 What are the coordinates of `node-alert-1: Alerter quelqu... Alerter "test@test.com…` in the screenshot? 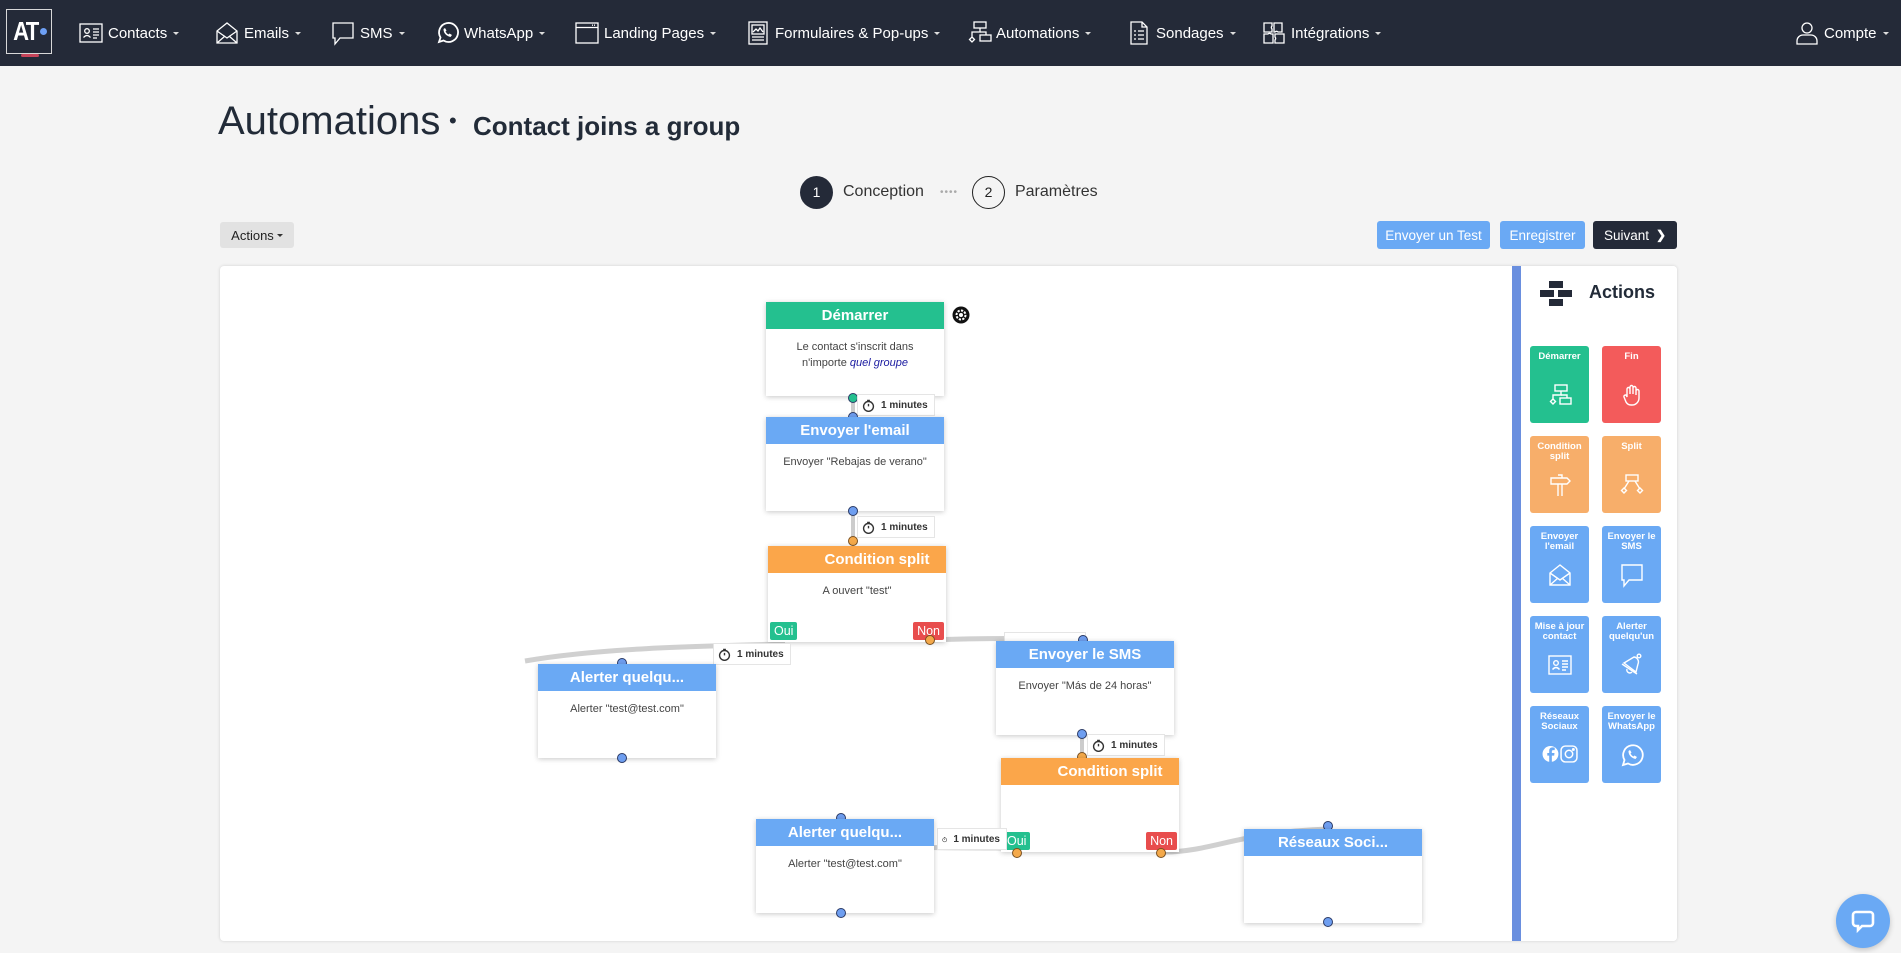 It's located at (627, 711).